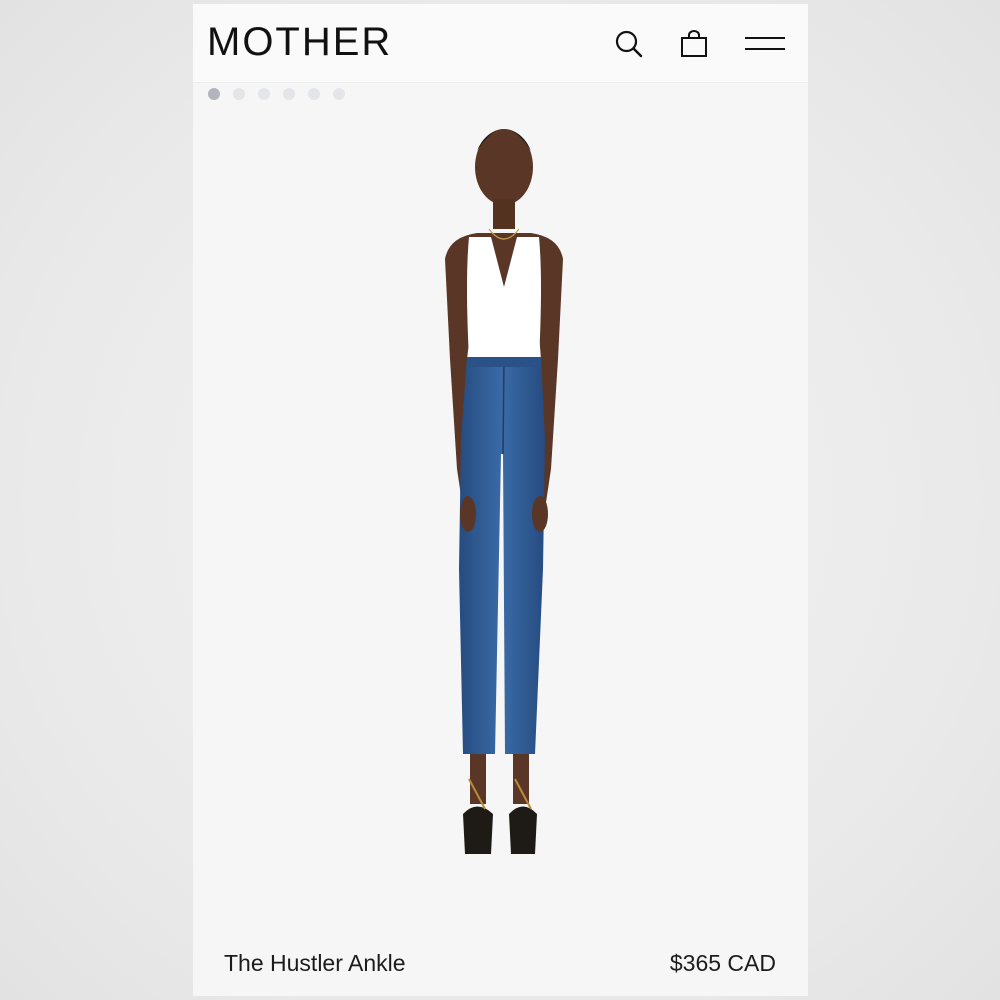  What do you see at coordinates (315, 963) in the screenshot?
I see `product-name: The Hustler Ankle` at bounding box center [315, 963].